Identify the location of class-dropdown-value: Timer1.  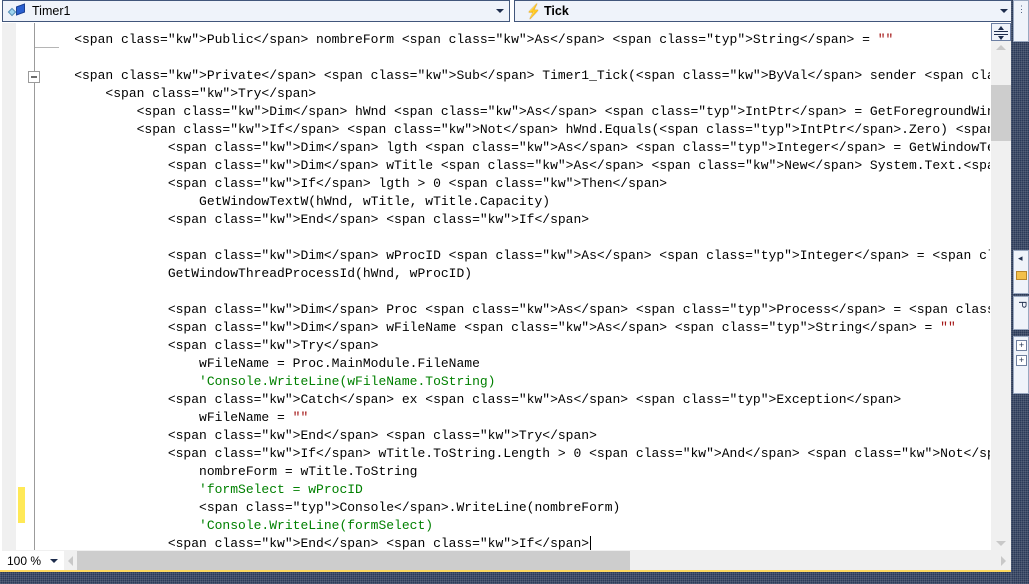
(51, 11).